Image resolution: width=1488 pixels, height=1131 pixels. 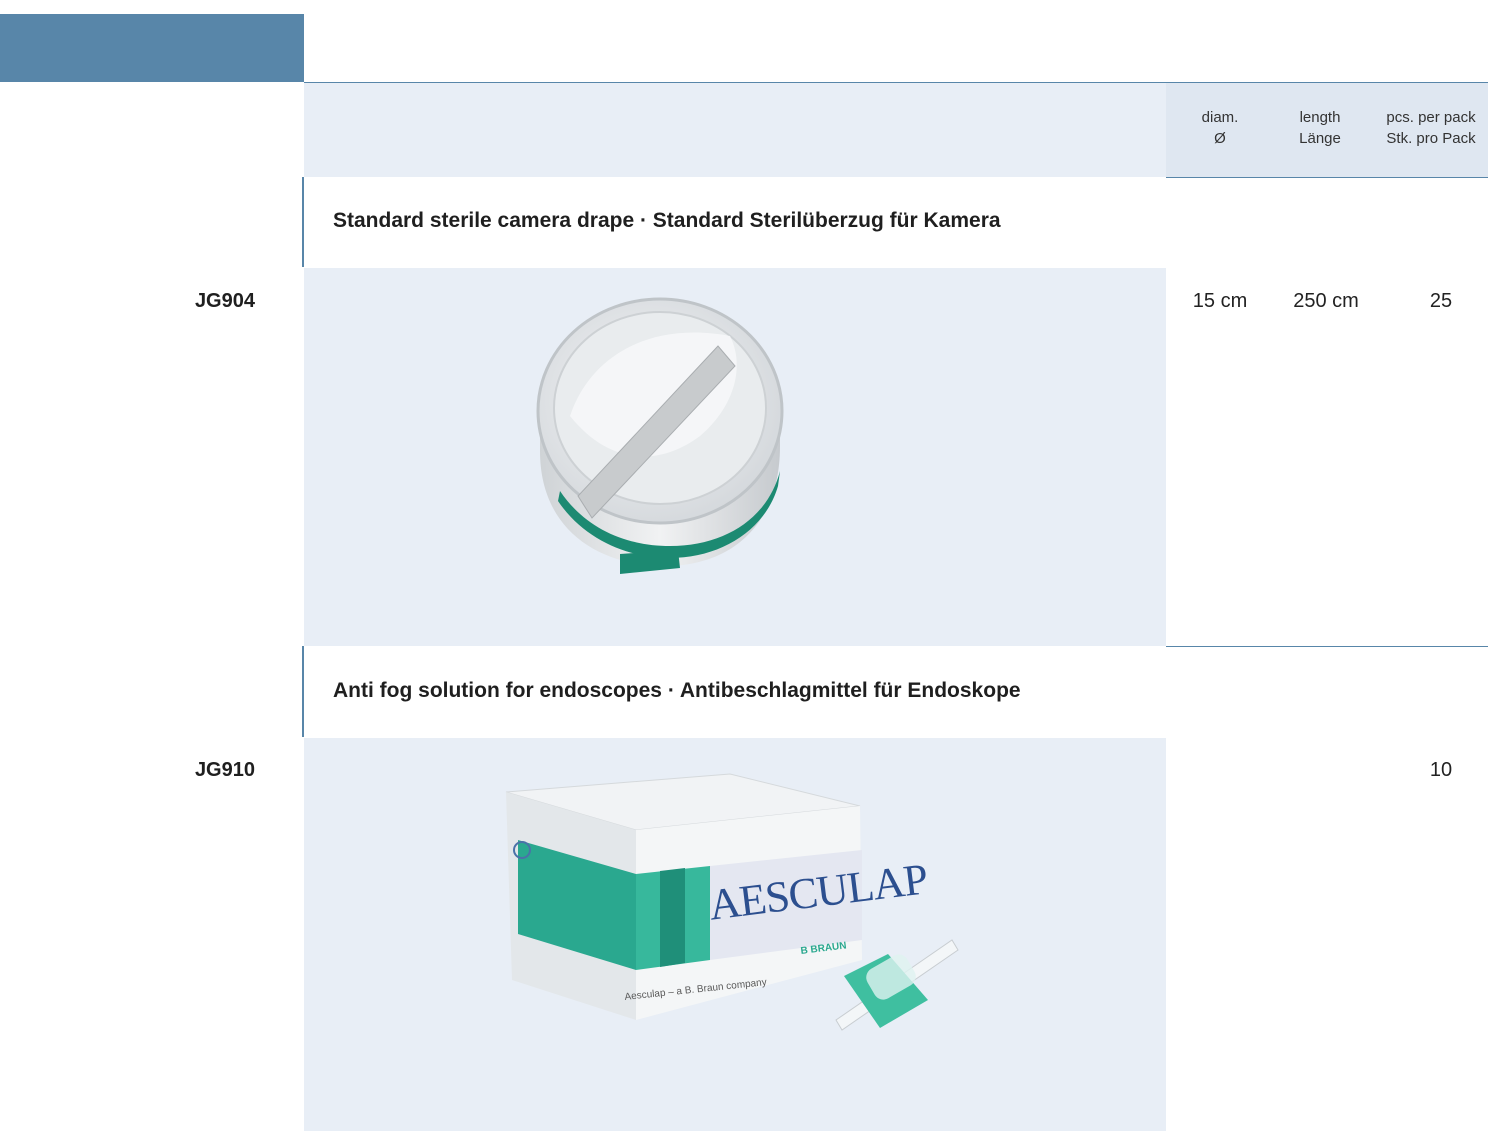 What do you see at coordinates (1320, 128) in the screenshot?
I see `column-header-length: length Länge` at bounding box center [1320, 128].